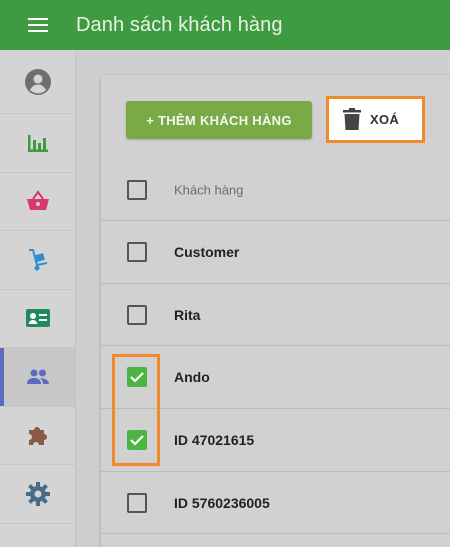 The width and height of the screenshot is (450, 547). I want to click on bar-chart-icon, so click(37, 143).